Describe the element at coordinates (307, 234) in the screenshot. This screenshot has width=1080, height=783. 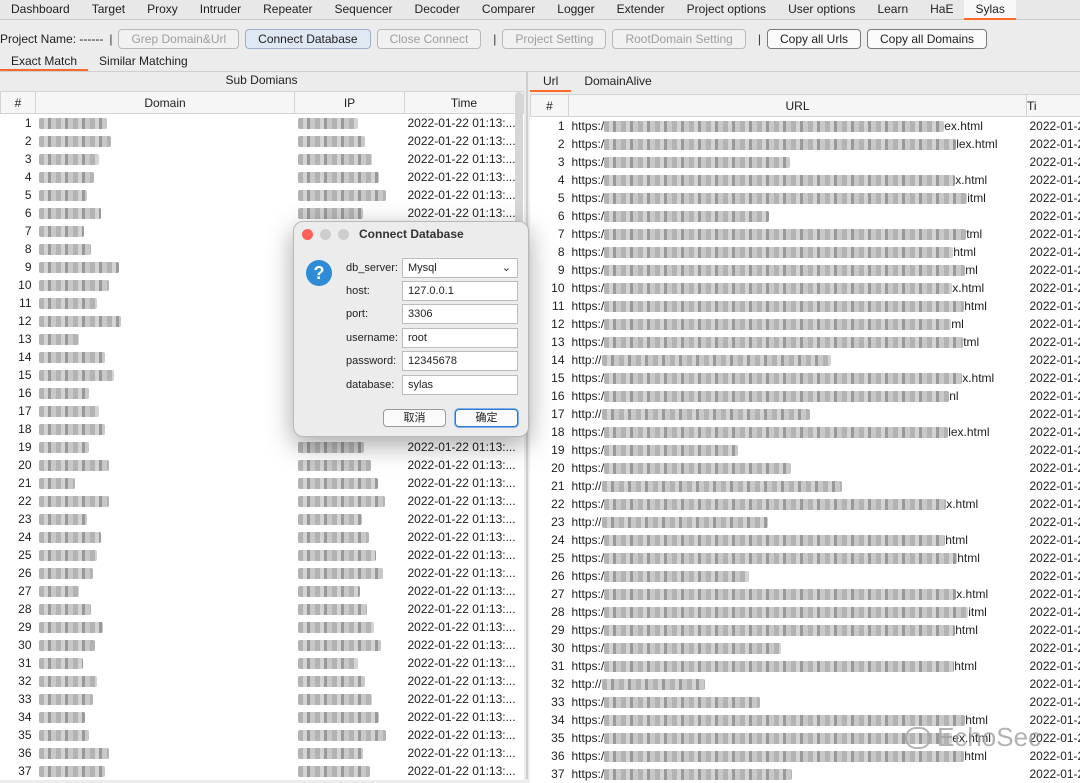
I see `close-window-icon` at that location.